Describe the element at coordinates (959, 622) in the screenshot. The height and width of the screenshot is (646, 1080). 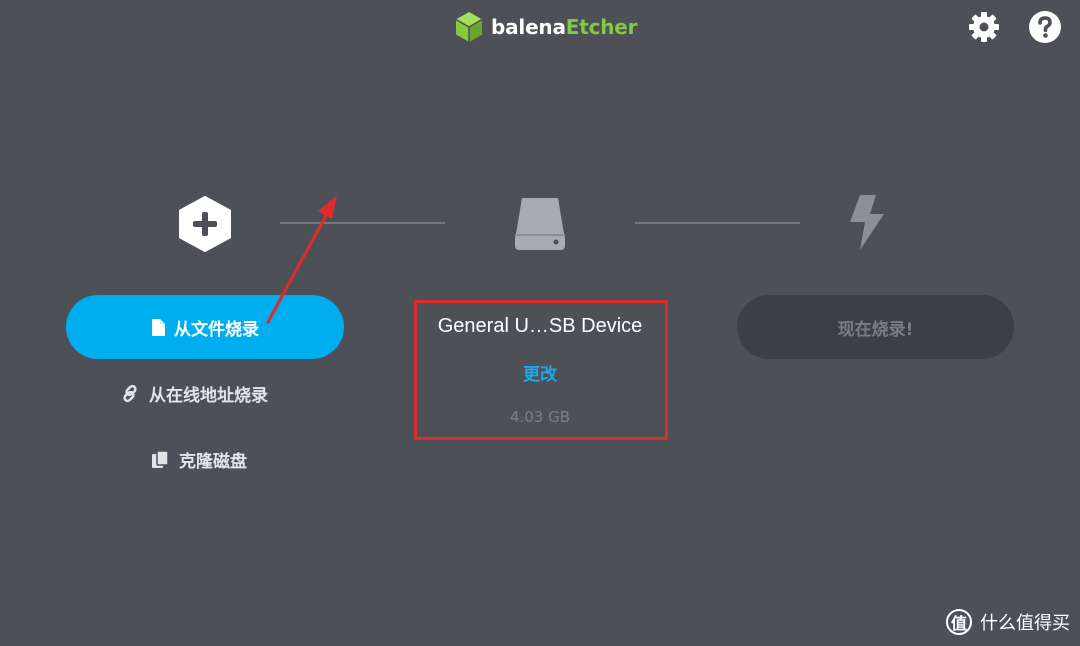
I see `watermark-badge: 值` at that location.